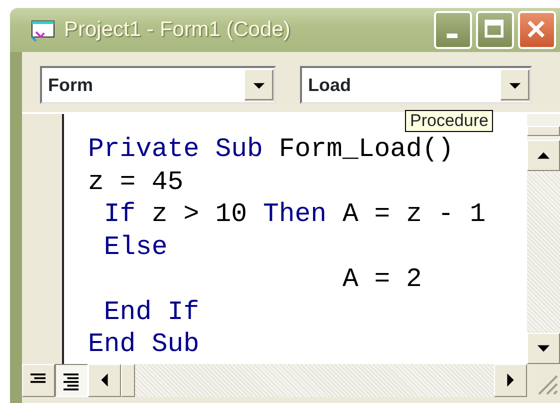  What do you see at coordinates (510, 380) in the screenshot?
I see `scroll-right-button` at bounding box center [510, 380].